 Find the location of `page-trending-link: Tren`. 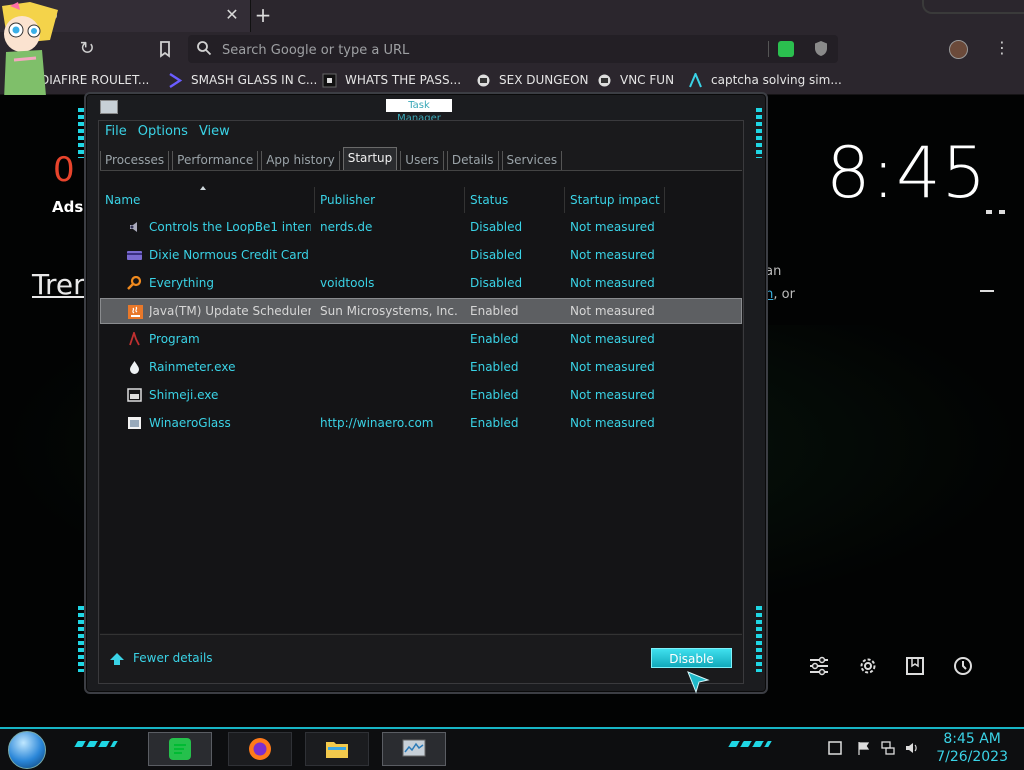

page-trending-link: Tren is located at coordinates (61, 284).